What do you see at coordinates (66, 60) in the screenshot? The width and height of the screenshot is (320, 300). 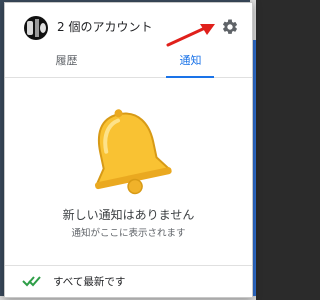 I see `tab-history-label: 履歴` at bounding box center [66, 60].